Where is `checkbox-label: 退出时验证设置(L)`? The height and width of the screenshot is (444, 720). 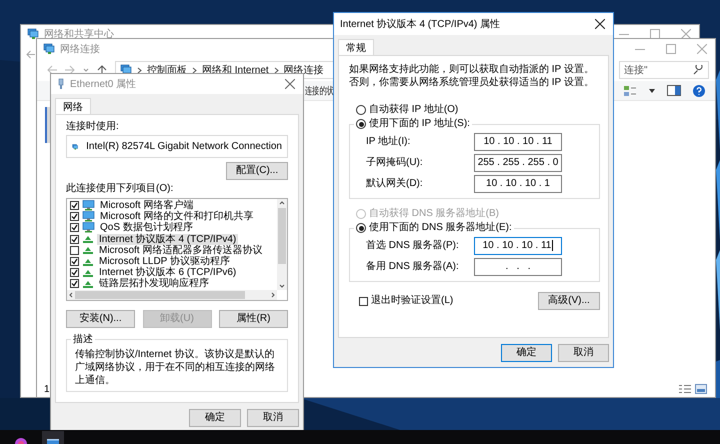 checkbox-label: 退出时验证设置(L) is located at coordinates (412, 301).